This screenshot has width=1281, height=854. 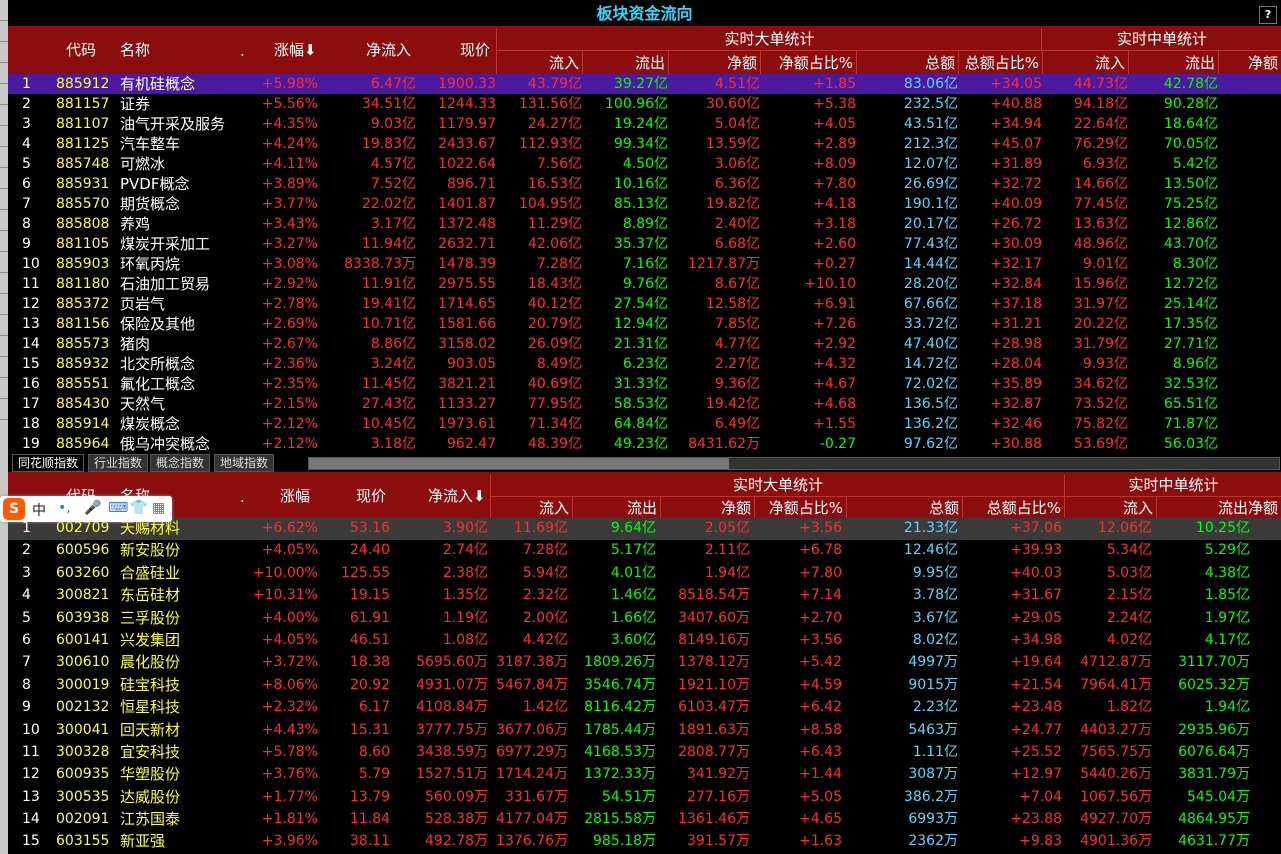 What do you see at coordinates (150, 204) in the screenshot?
I see `sector-name: 期货概念` at bounding box center [150, 204].